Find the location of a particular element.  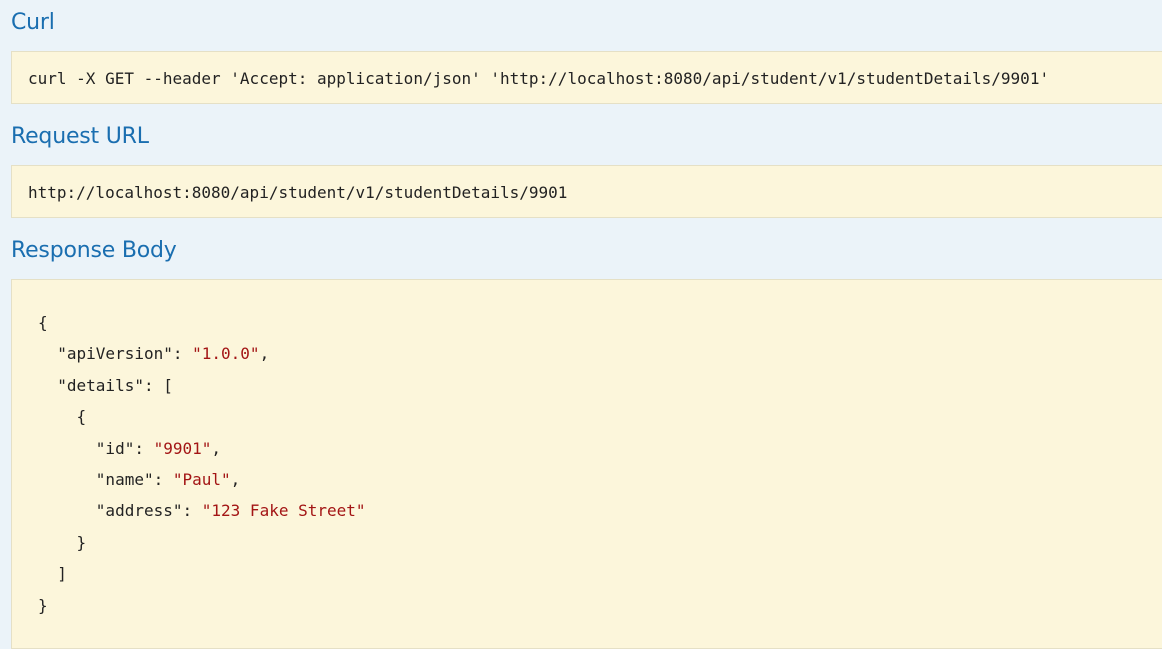

json-value-apiversion: "1.0.0" is located at coordinates (226, 354).